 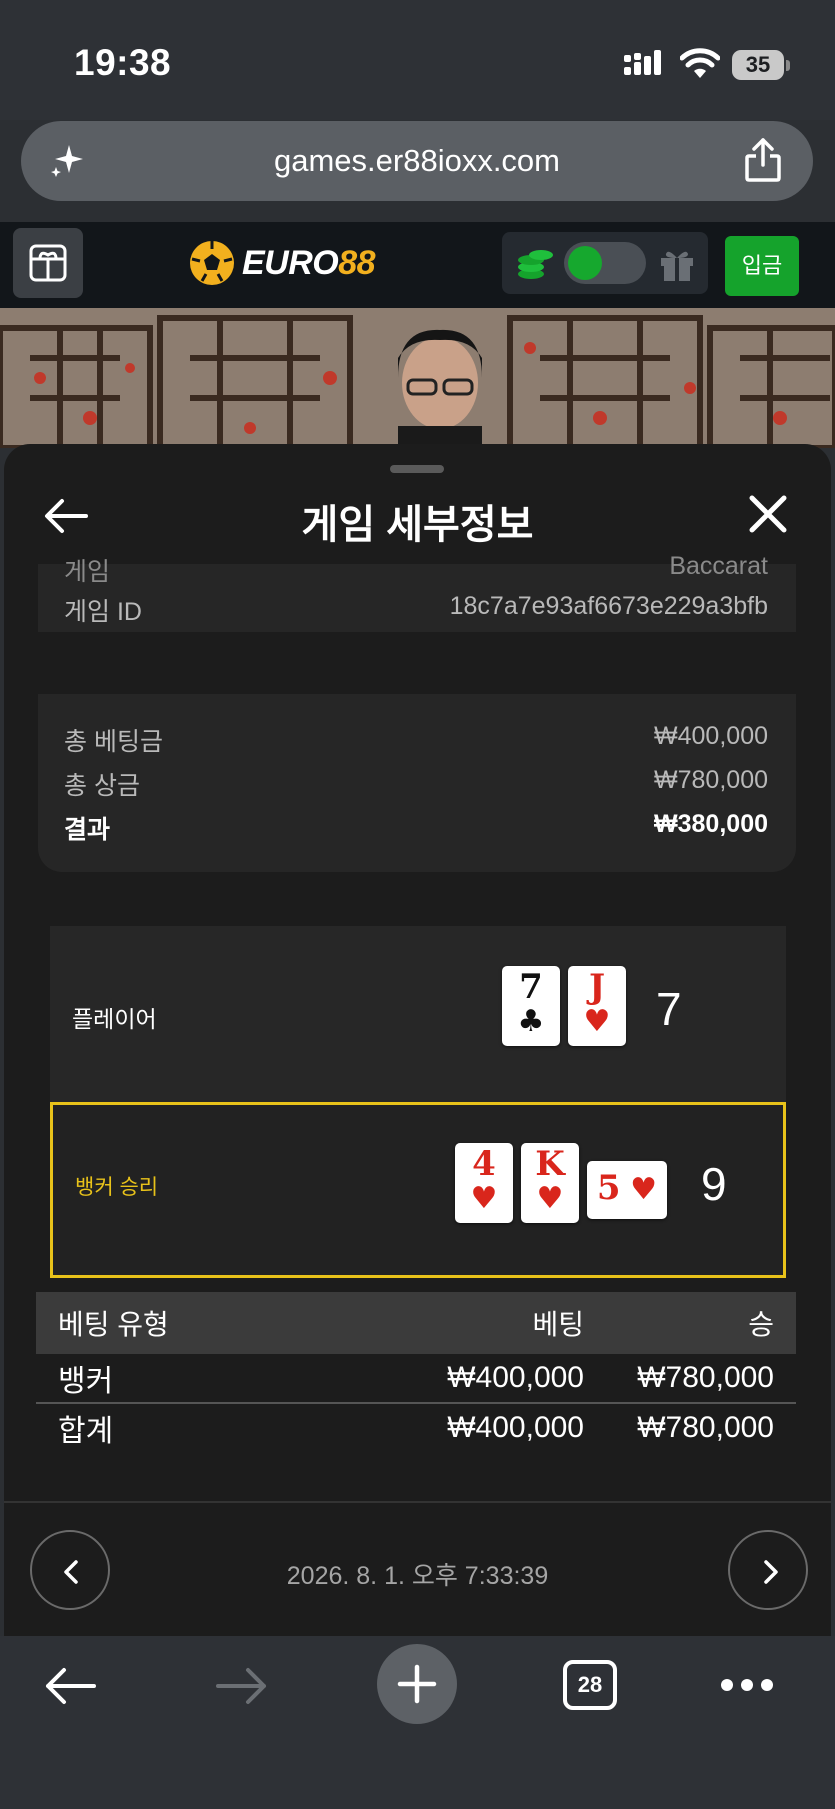 I want to click on player-score: 7, so click(x=669, y=1009).